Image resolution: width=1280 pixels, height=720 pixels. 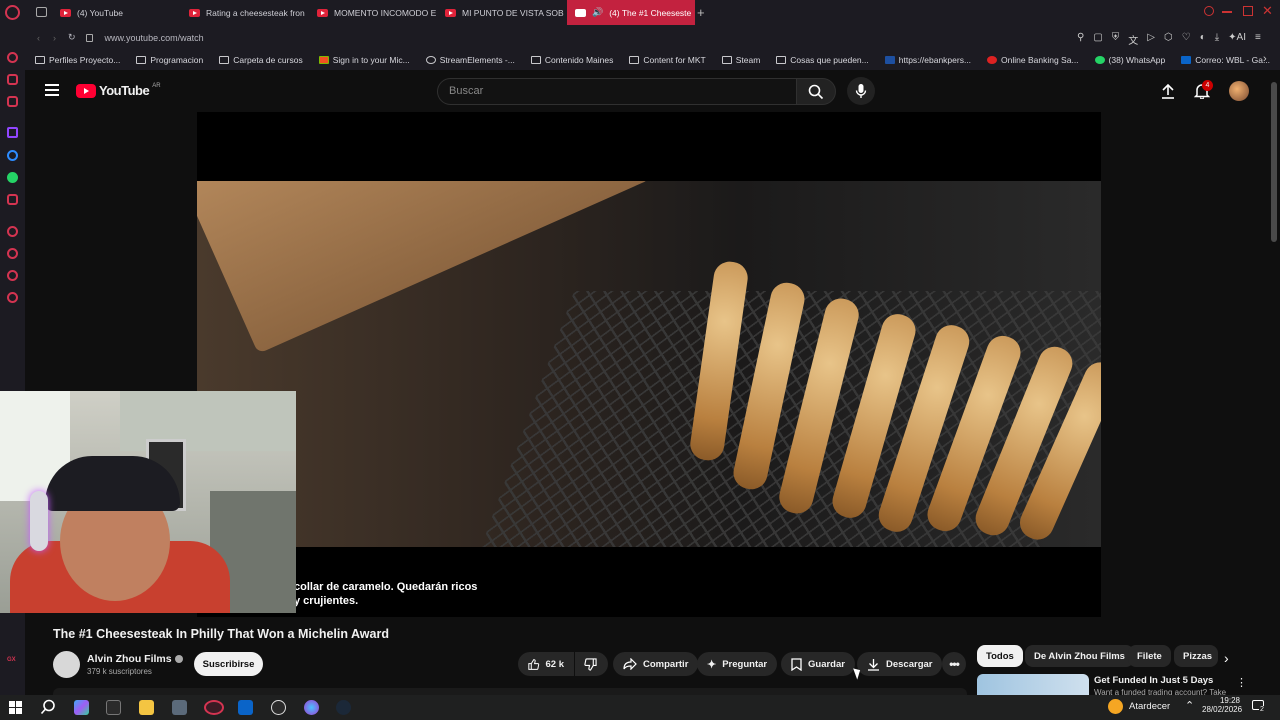 What do you see at coordinates (1149, 656) in the screenshot?
I see `chip-filete: Filete` at bounding box center [1149, 656].